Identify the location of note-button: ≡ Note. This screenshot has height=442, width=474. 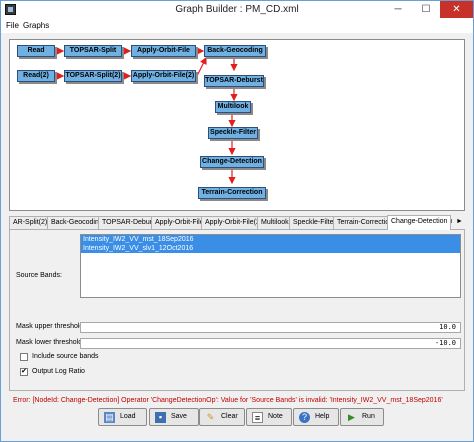
(269, 417).